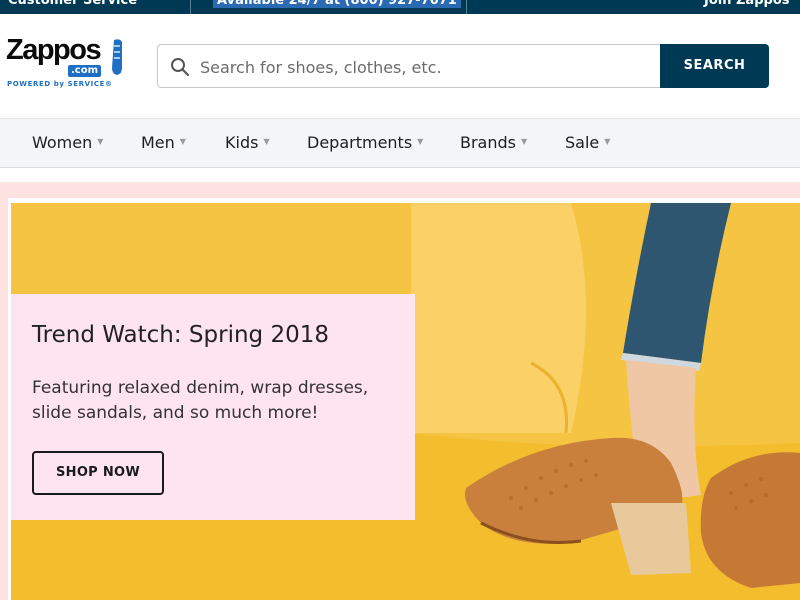  I want to click on shop-now-button: SHOP NOW, so click(98, 473).